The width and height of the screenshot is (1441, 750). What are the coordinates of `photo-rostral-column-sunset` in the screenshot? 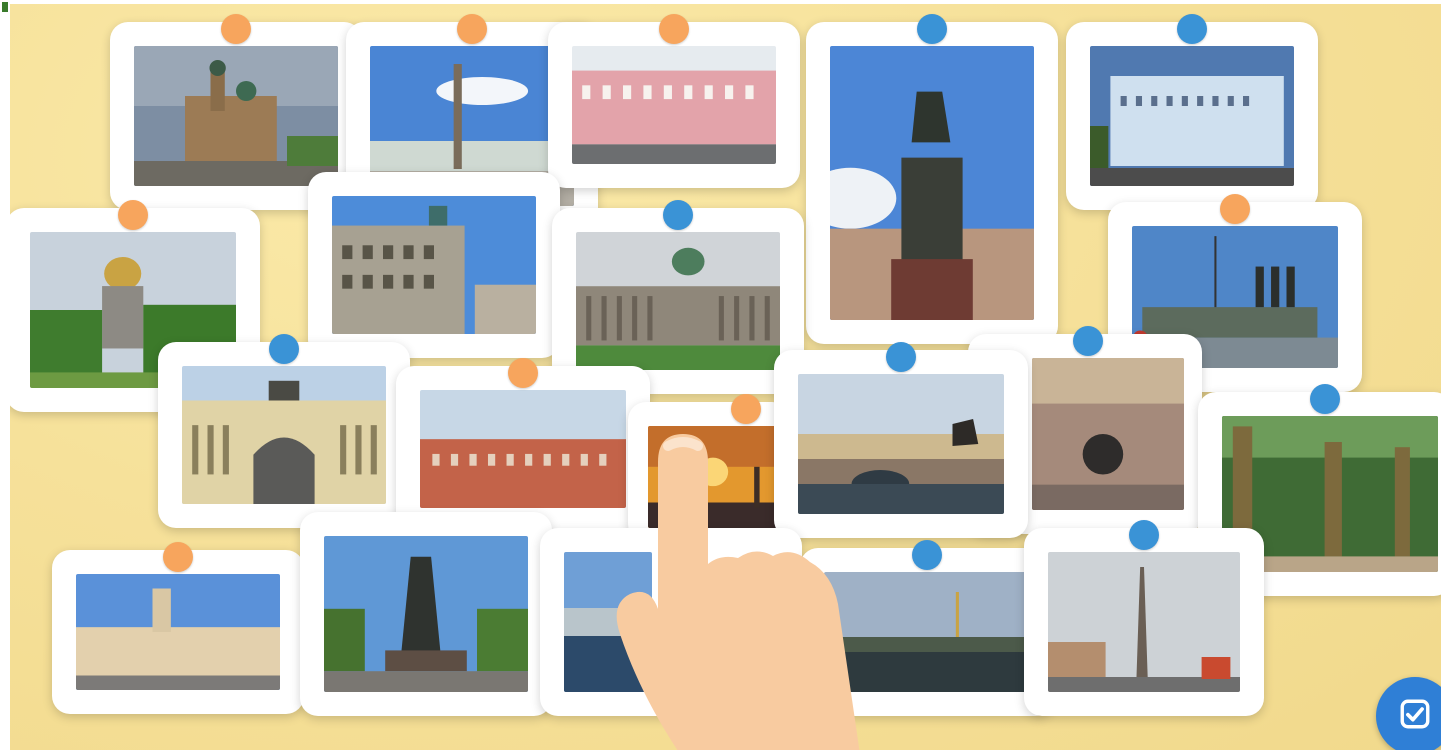 It's located at (713, 477).